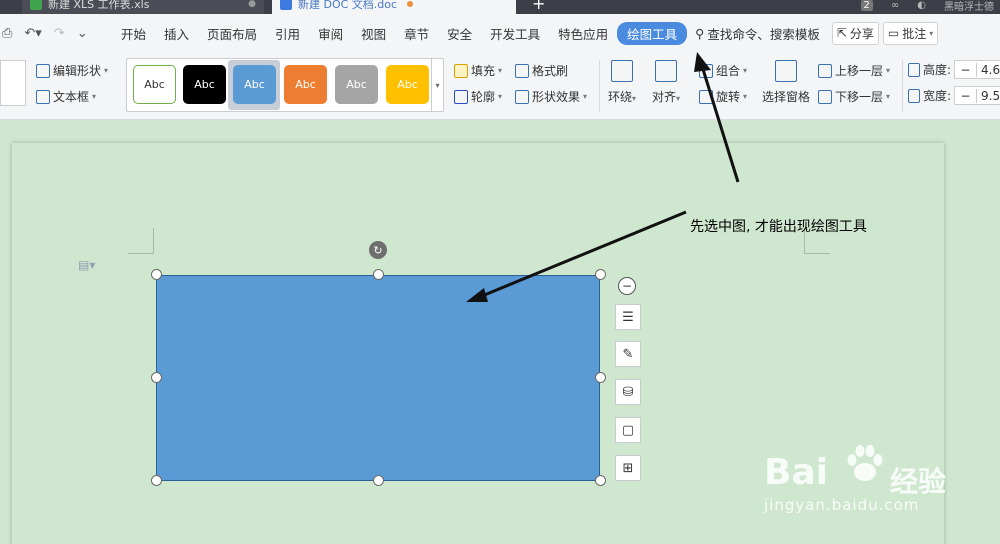  Describe the element at coordinates (796, 472) in the screenshot. I see `watermark-brand: Bai` at that location.